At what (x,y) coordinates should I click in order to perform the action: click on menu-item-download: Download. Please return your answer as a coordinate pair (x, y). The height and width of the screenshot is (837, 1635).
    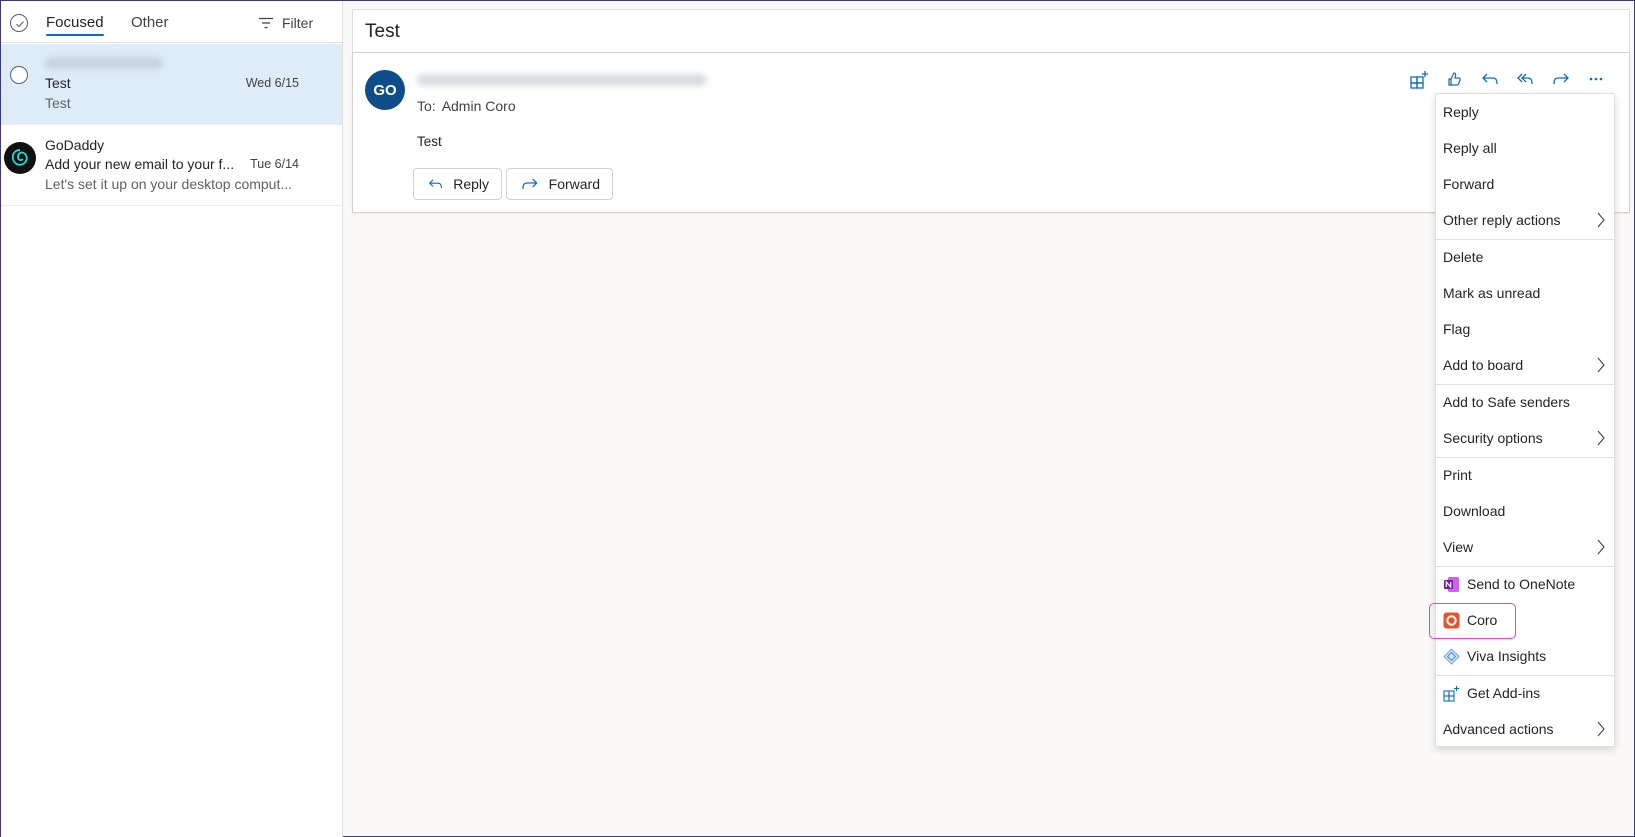
    Looking at the image, I should click on (1525, 511).